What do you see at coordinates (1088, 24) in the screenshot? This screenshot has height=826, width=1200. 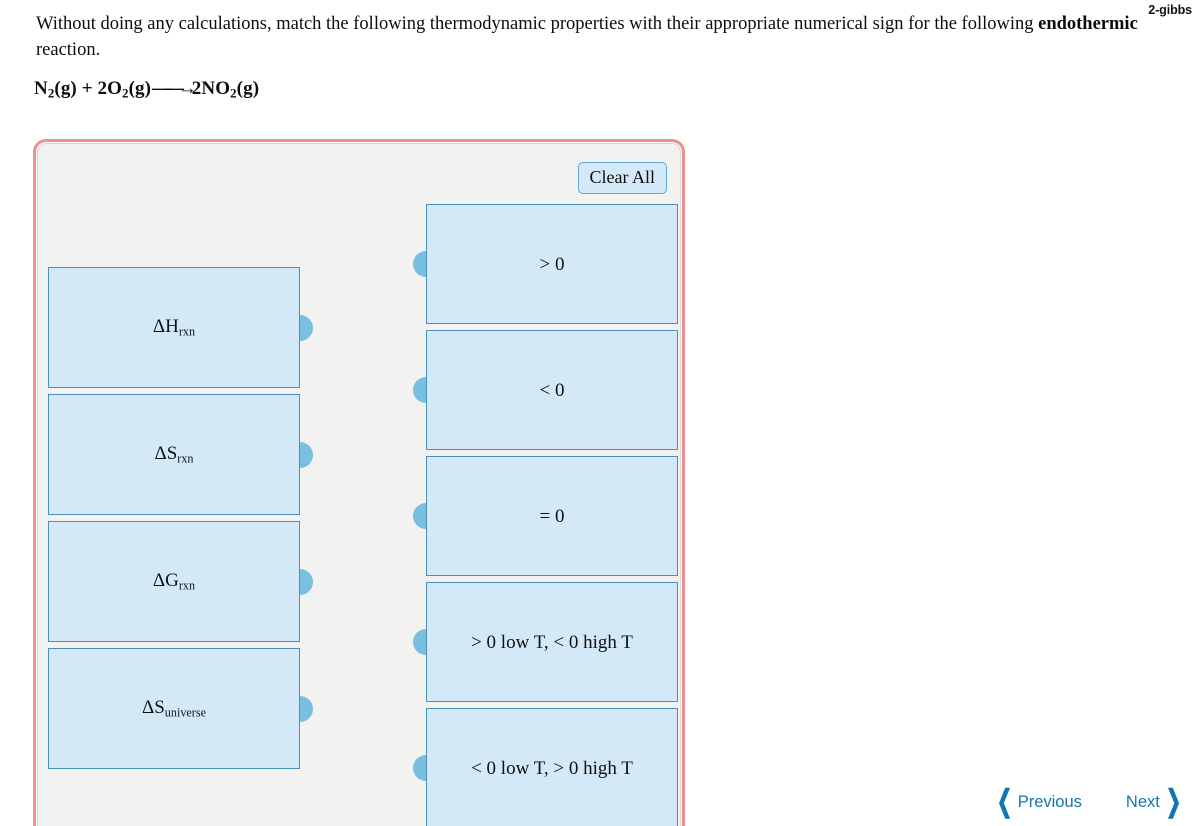 I see `prompt-emphasis: endothermic` at bounding box center [1088, 24].